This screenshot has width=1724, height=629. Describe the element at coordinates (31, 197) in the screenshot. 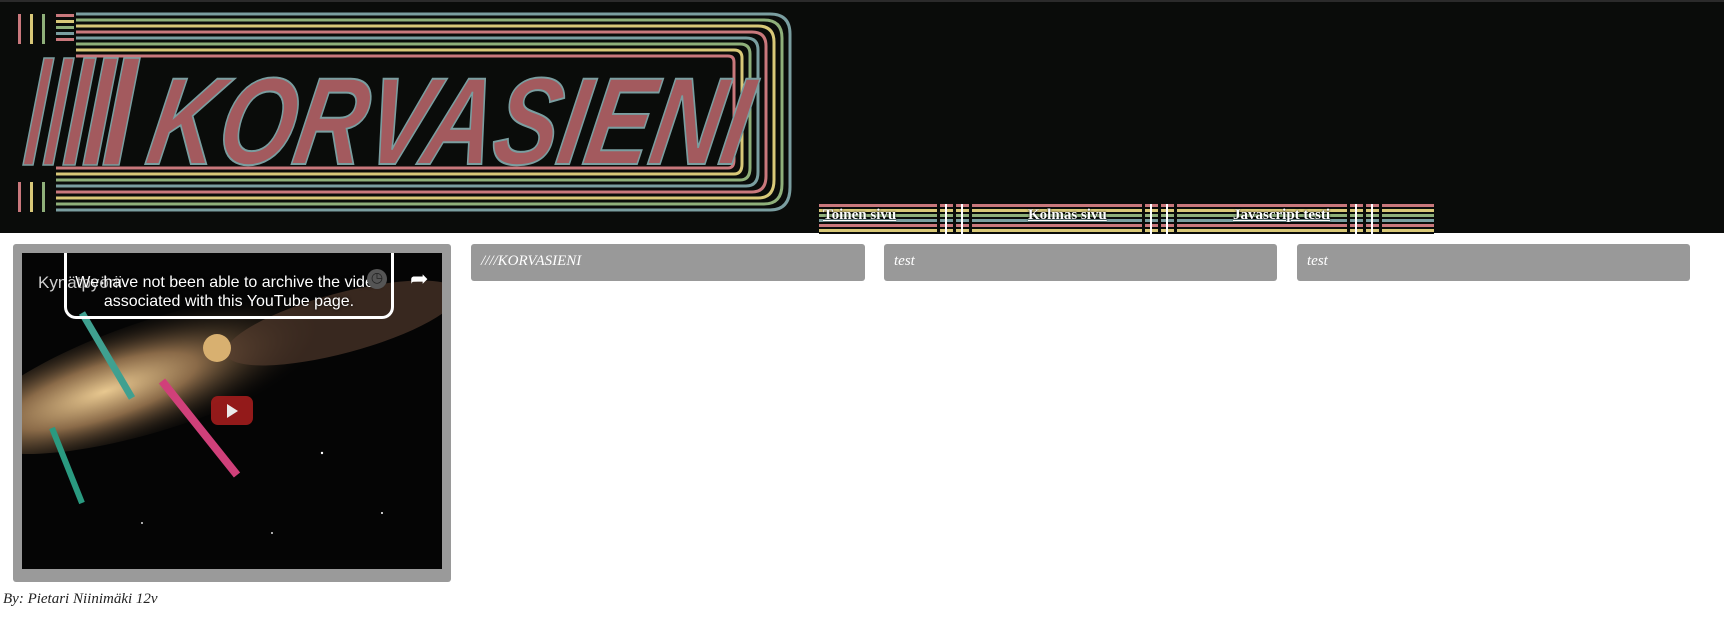

I see `logo-ticks-bottom` at that location.